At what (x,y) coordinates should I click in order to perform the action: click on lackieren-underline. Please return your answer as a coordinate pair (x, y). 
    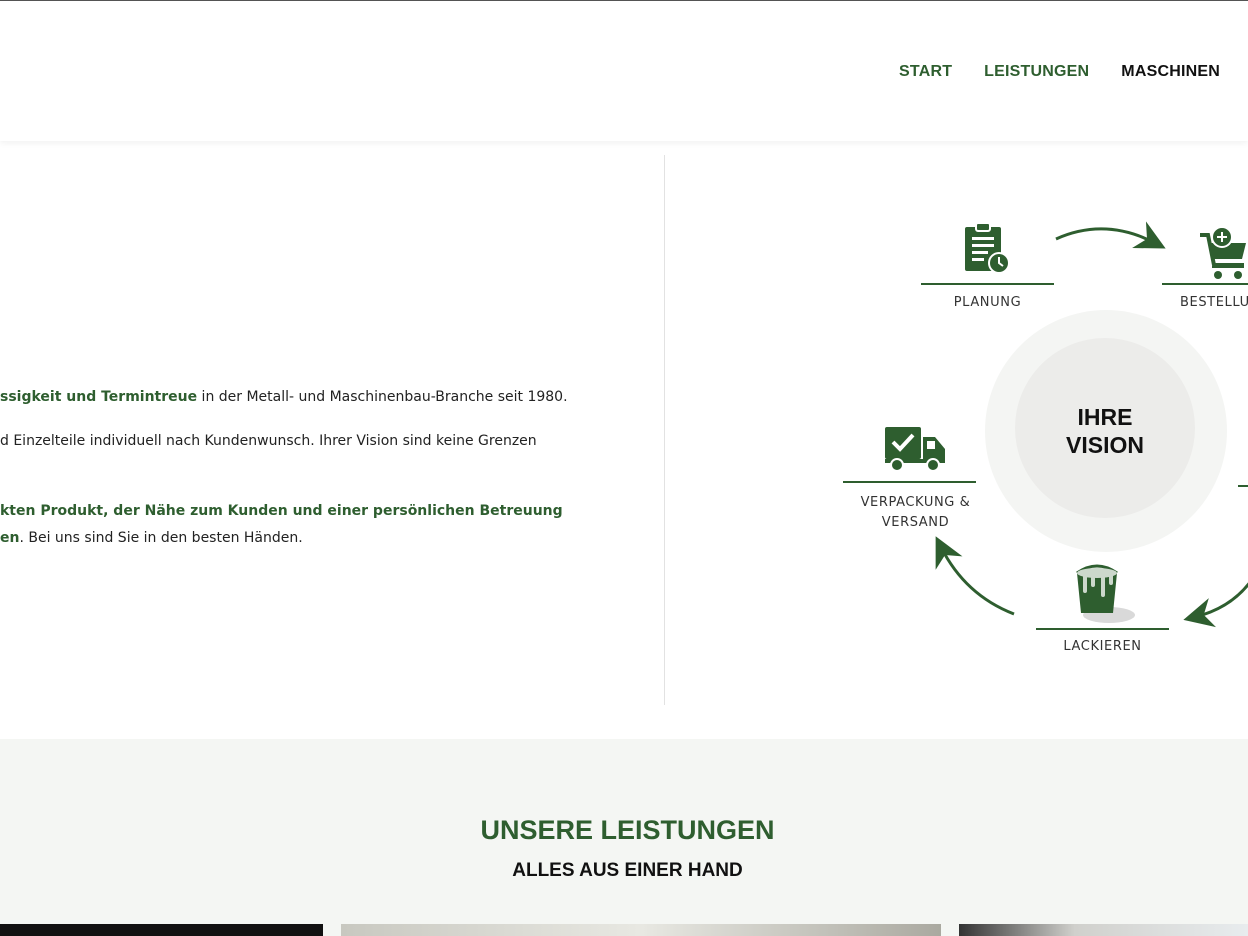
    Looking at the image, I should click on (1102, 629).